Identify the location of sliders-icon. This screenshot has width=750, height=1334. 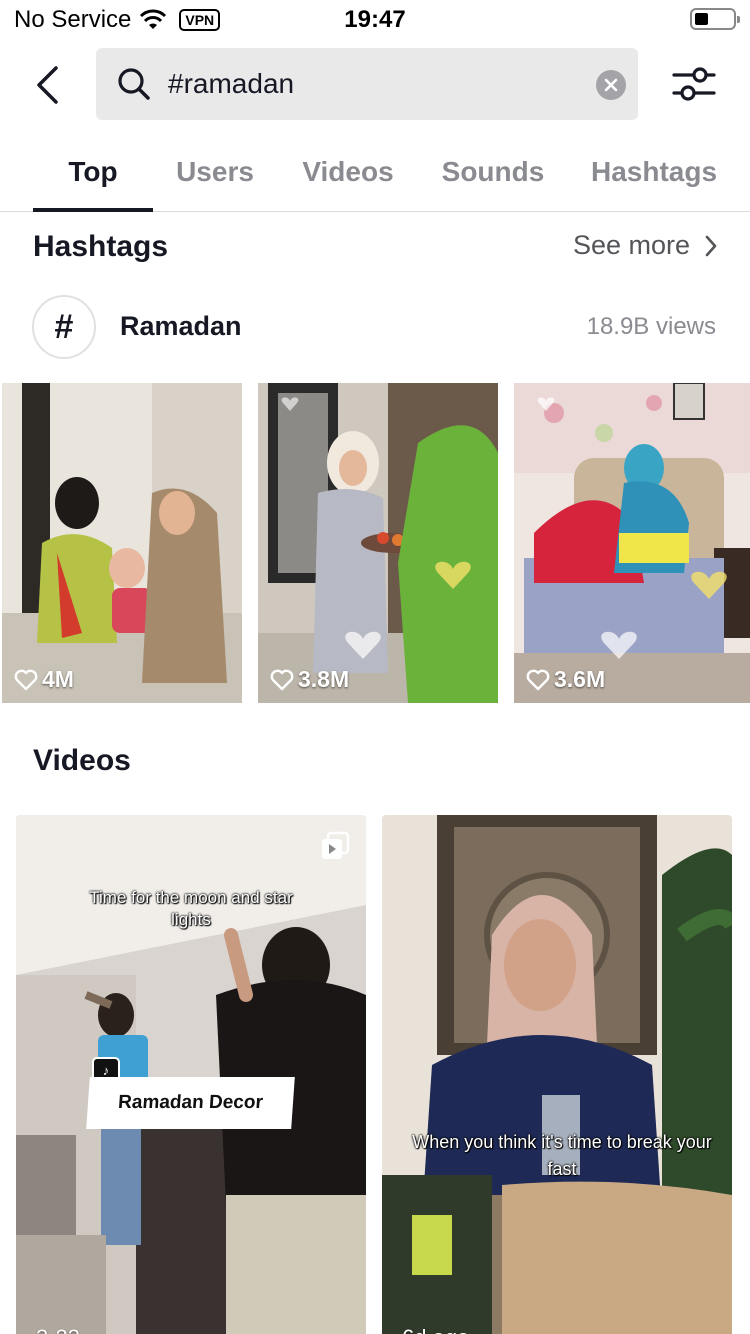
(694, 84).